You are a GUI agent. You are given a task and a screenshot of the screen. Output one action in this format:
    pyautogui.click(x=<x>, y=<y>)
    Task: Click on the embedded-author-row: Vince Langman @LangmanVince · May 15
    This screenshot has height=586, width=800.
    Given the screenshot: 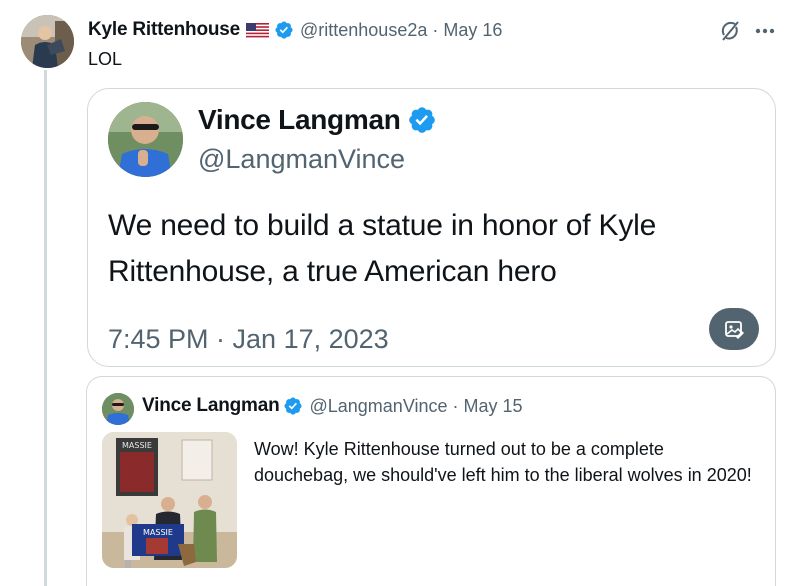 What is the action you would take?
    pyautogui.click(x=332, y=406)
    